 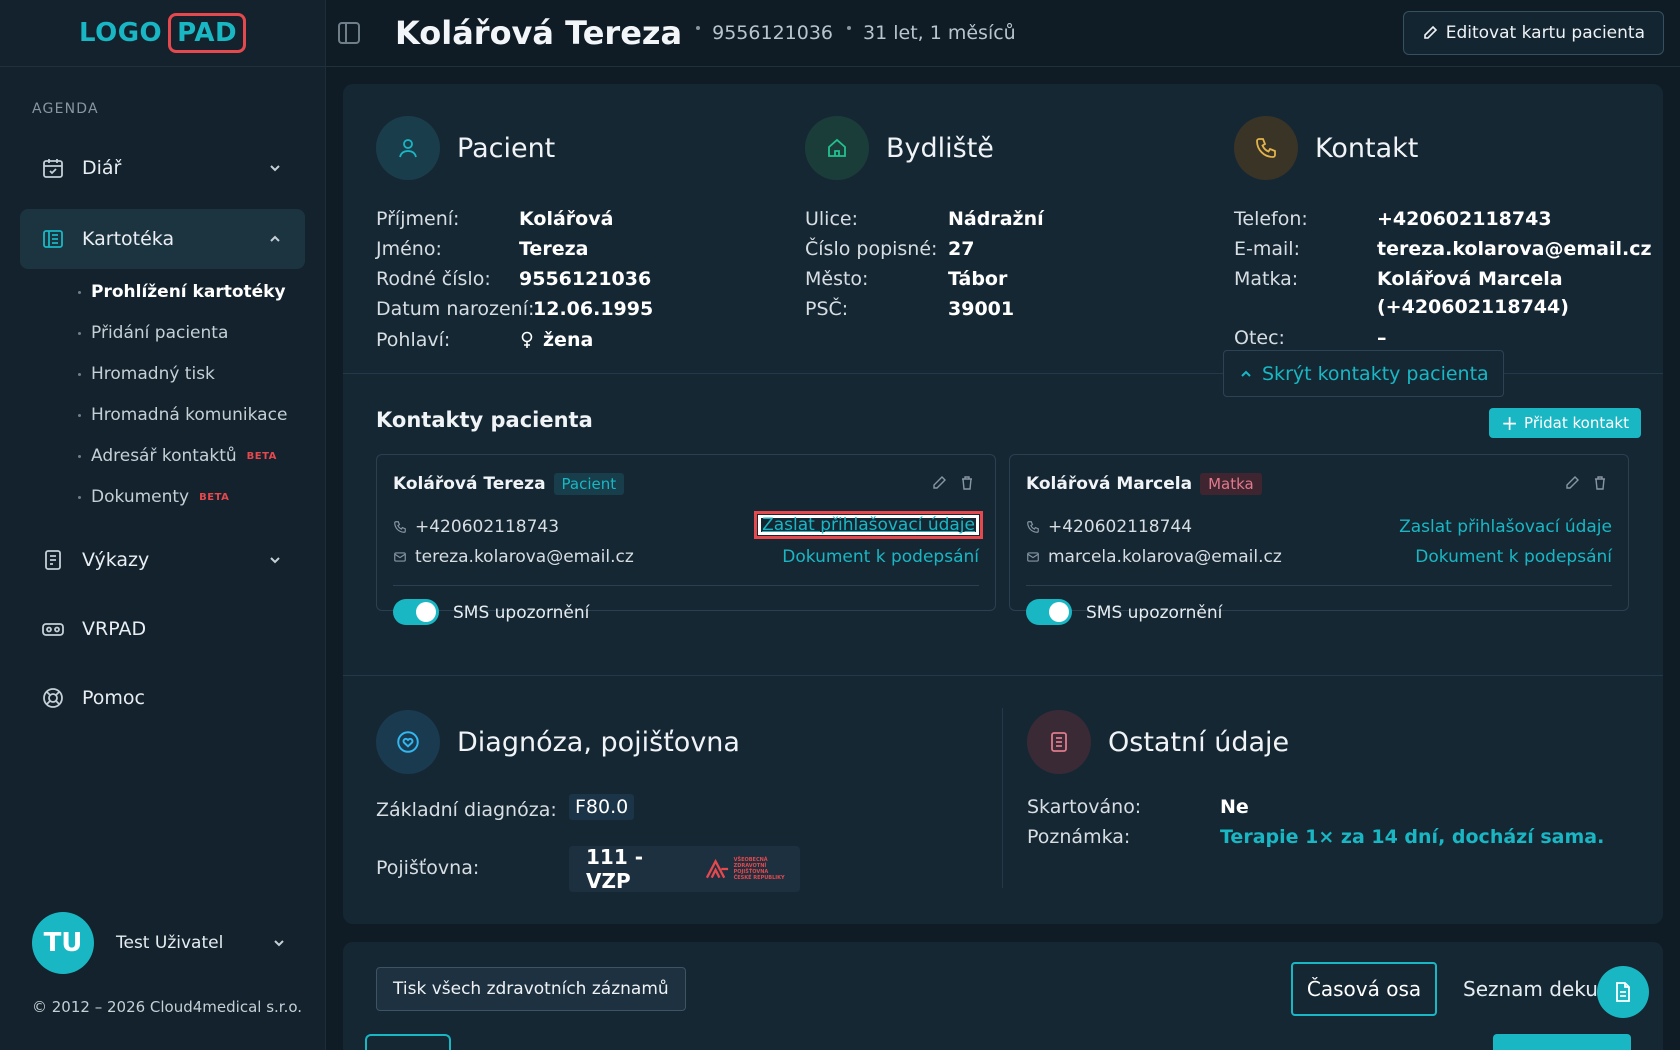 What do you see at coordinates (1120, 527) in the screenshot?
I see `contact-phone: +420602118744` at bounding box center [1120, 527].